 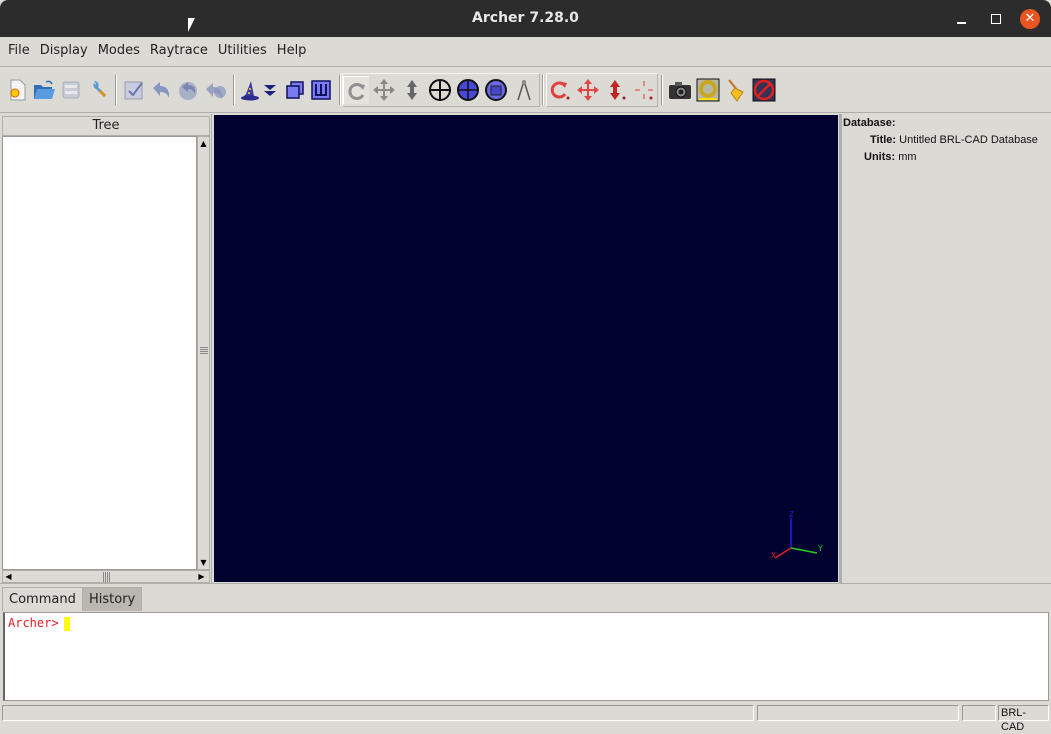 I want to click on open-folder-icon, so click(x=44, y=89).